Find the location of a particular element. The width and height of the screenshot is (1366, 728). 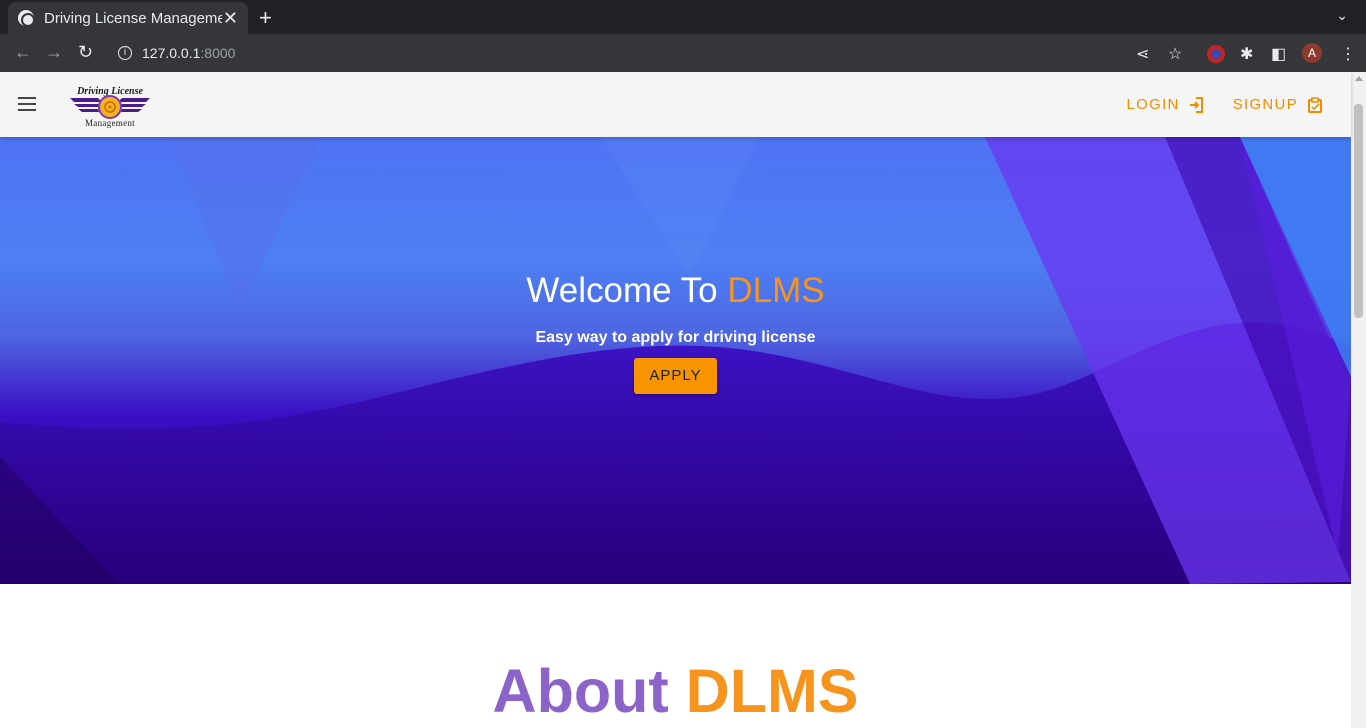

page-scrollbar is located at coordinates (1358, 400).